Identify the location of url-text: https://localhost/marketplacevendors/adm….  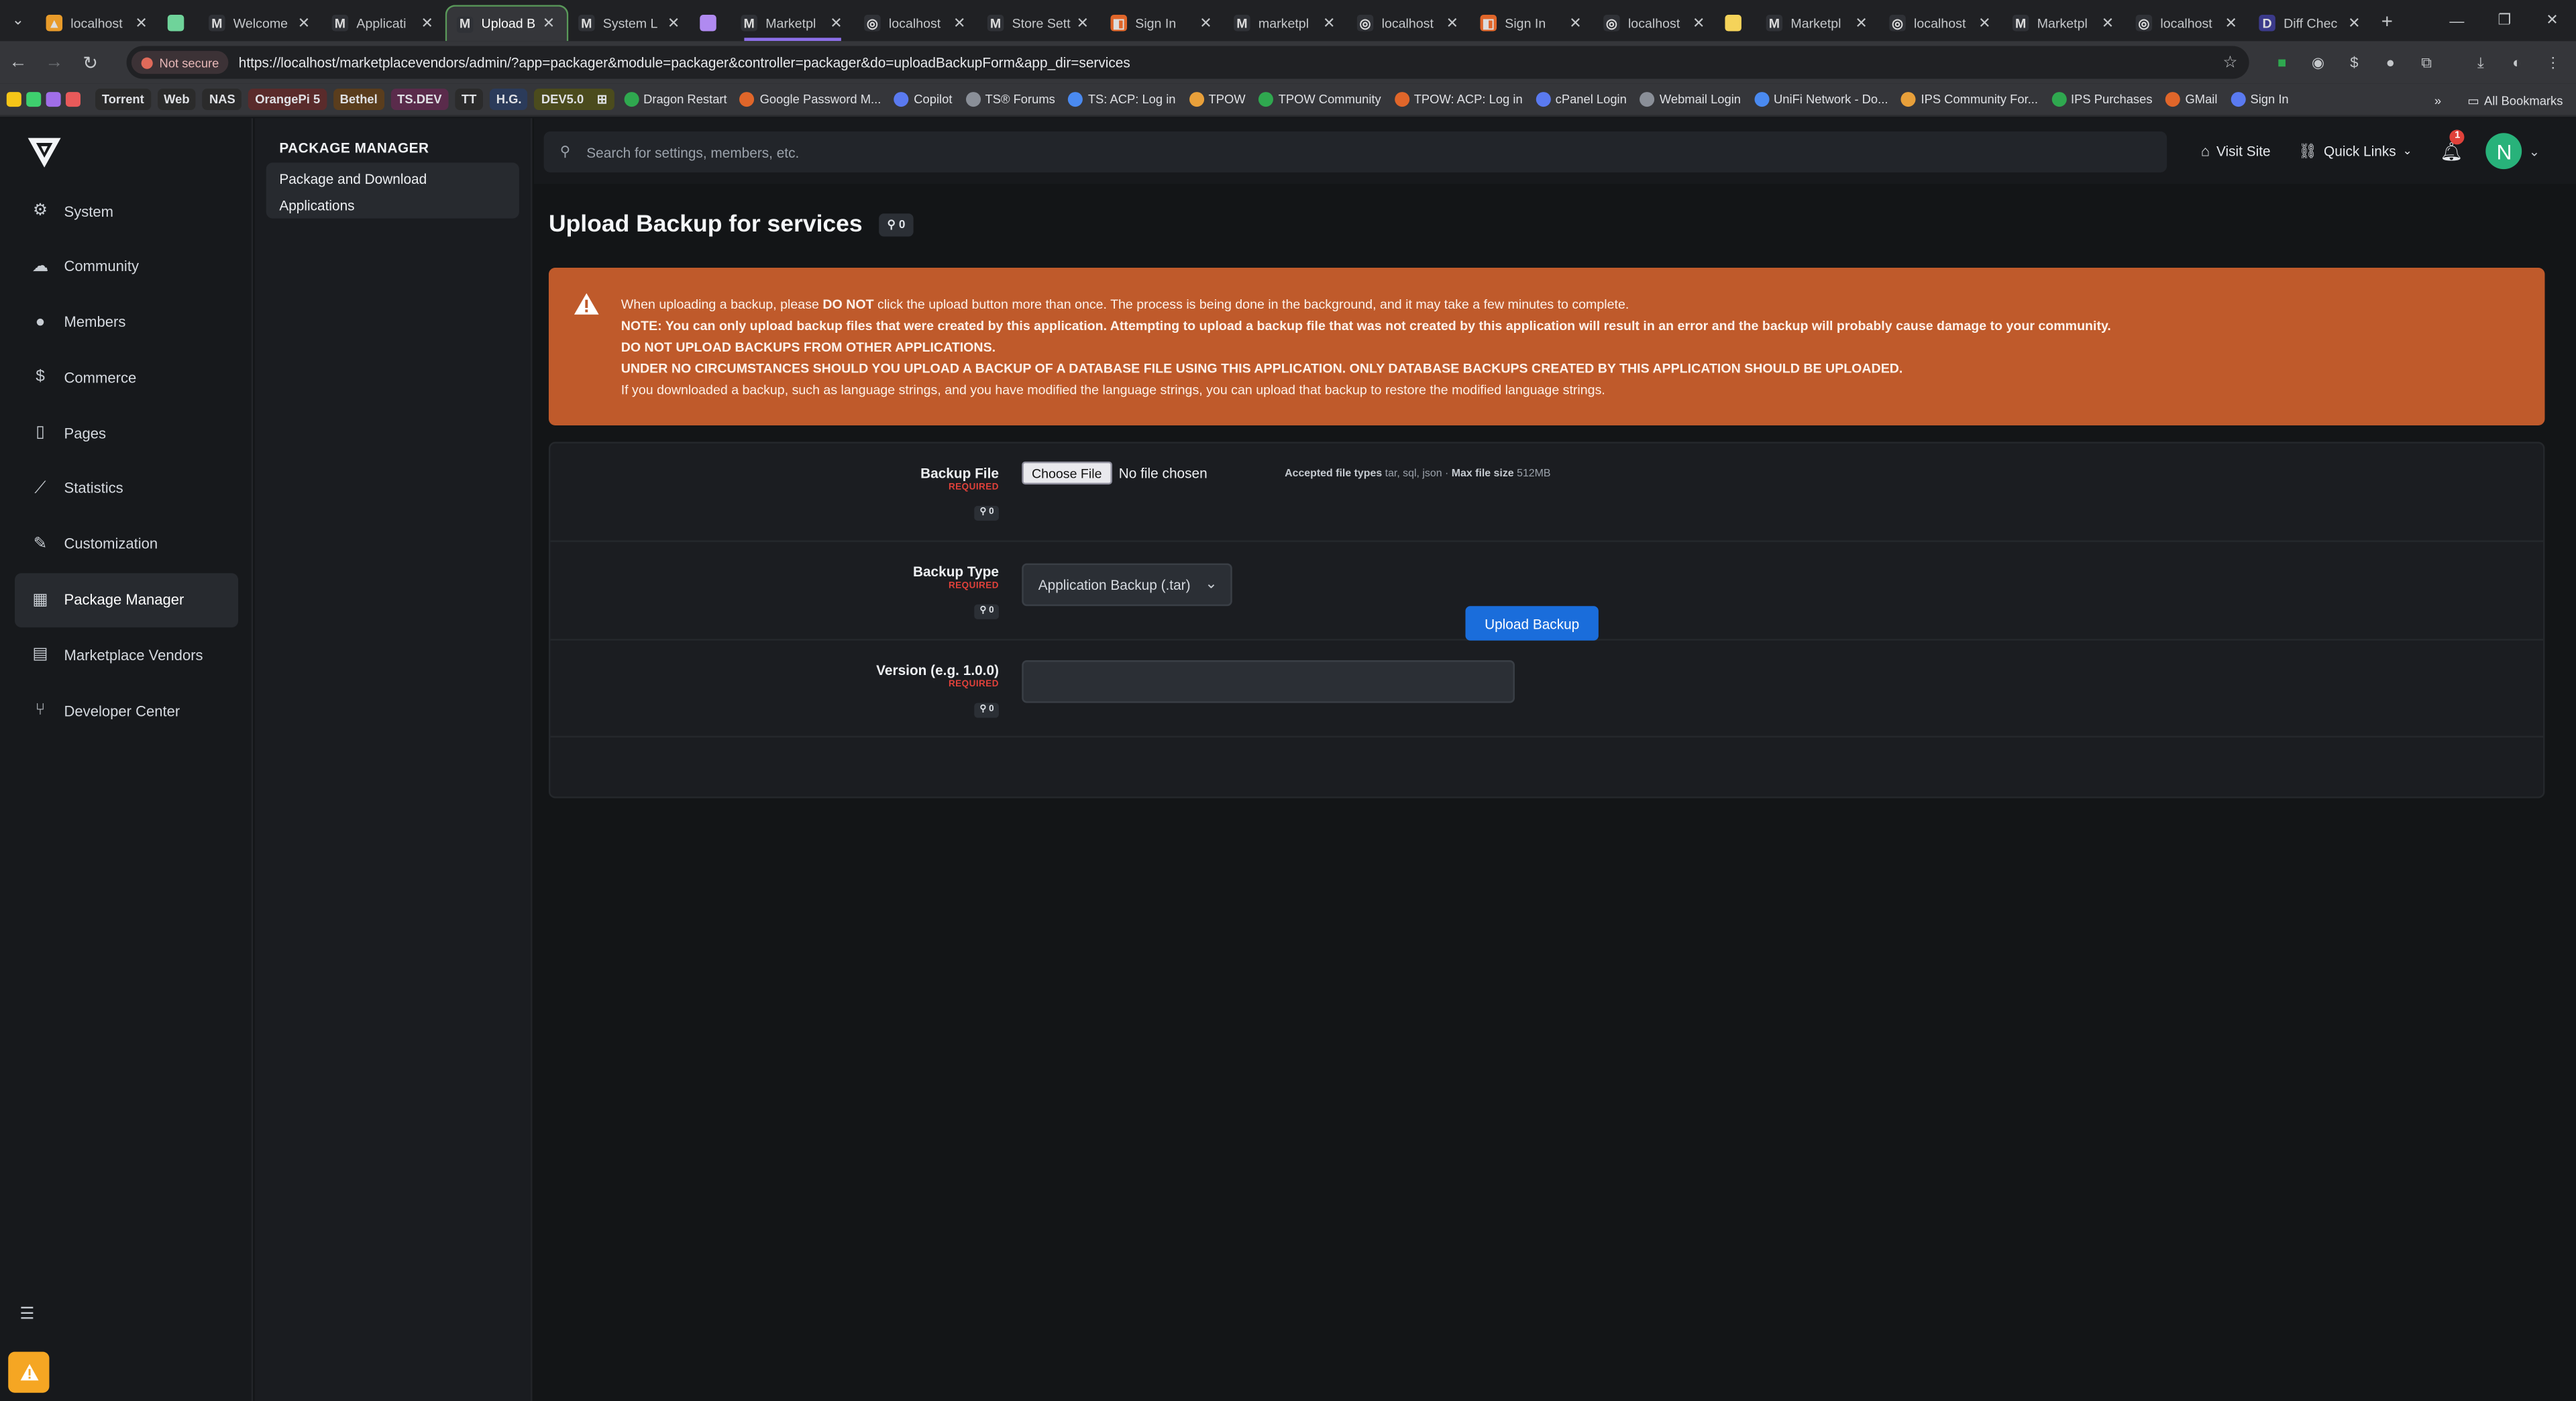
(684, 62).